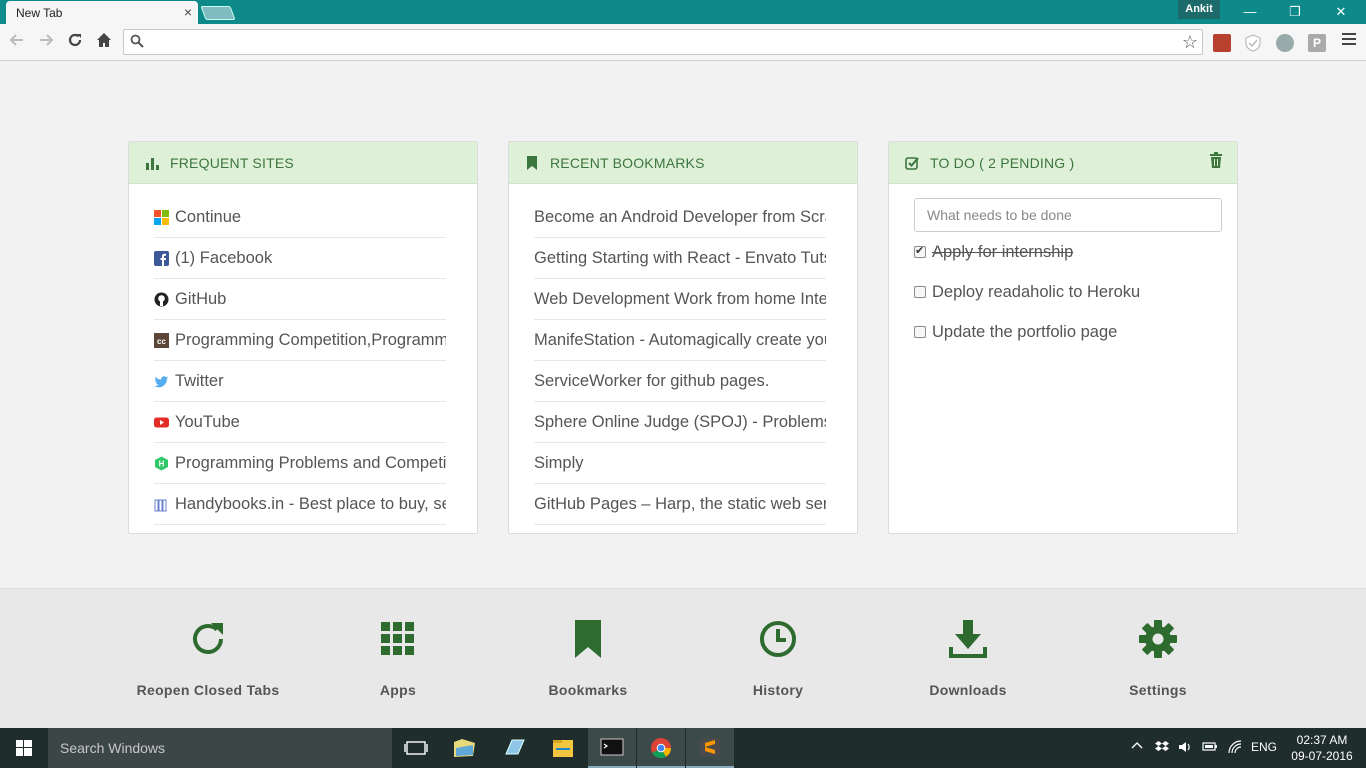  What do you see at coordinates (1295, 12) in the screenshot?
I see `restore-button: ❐` at bounding box center [1295, 12].